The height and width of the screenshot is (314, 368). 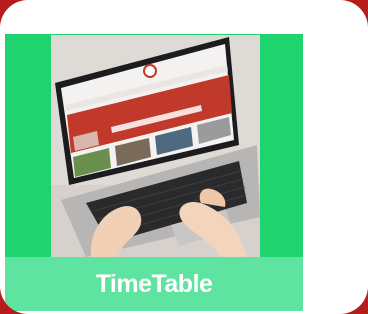 I want to click on site-logo-icon, so click(x=150, y=71).